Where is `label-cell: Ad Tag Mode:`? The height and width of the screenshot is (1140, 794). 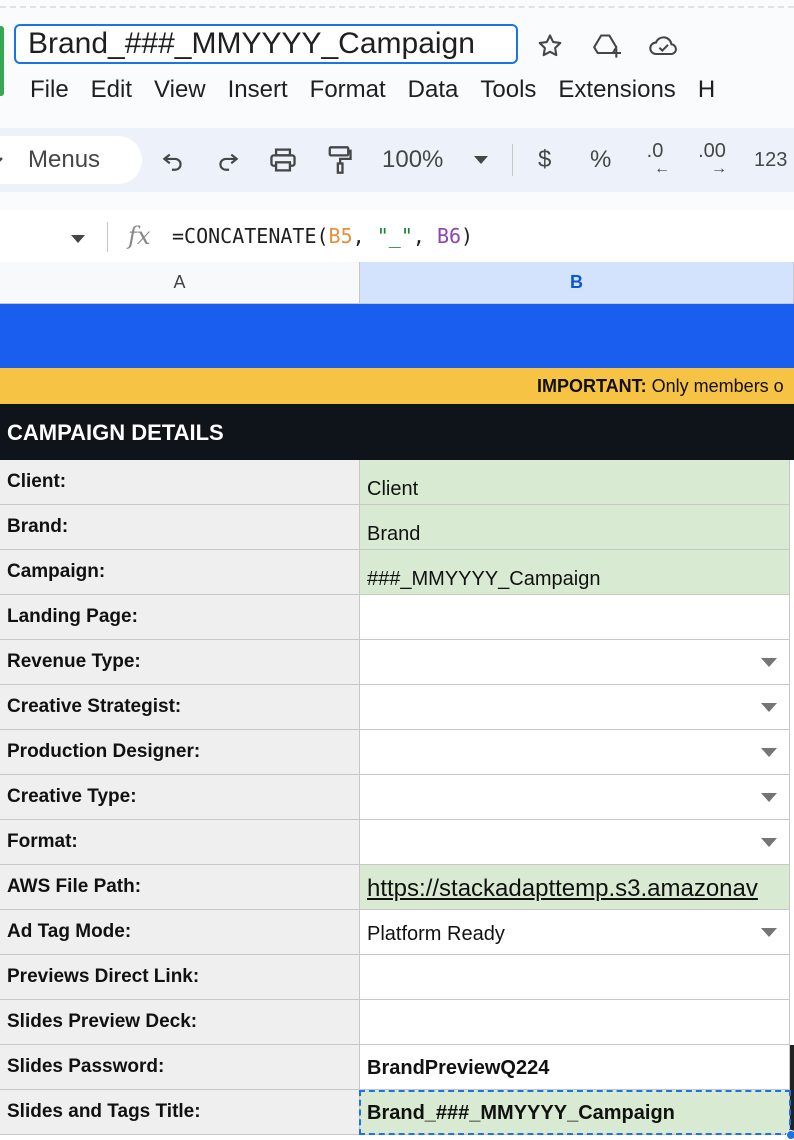 label-cell: Ad Tag Mode: is located at coordinates (180, 932).